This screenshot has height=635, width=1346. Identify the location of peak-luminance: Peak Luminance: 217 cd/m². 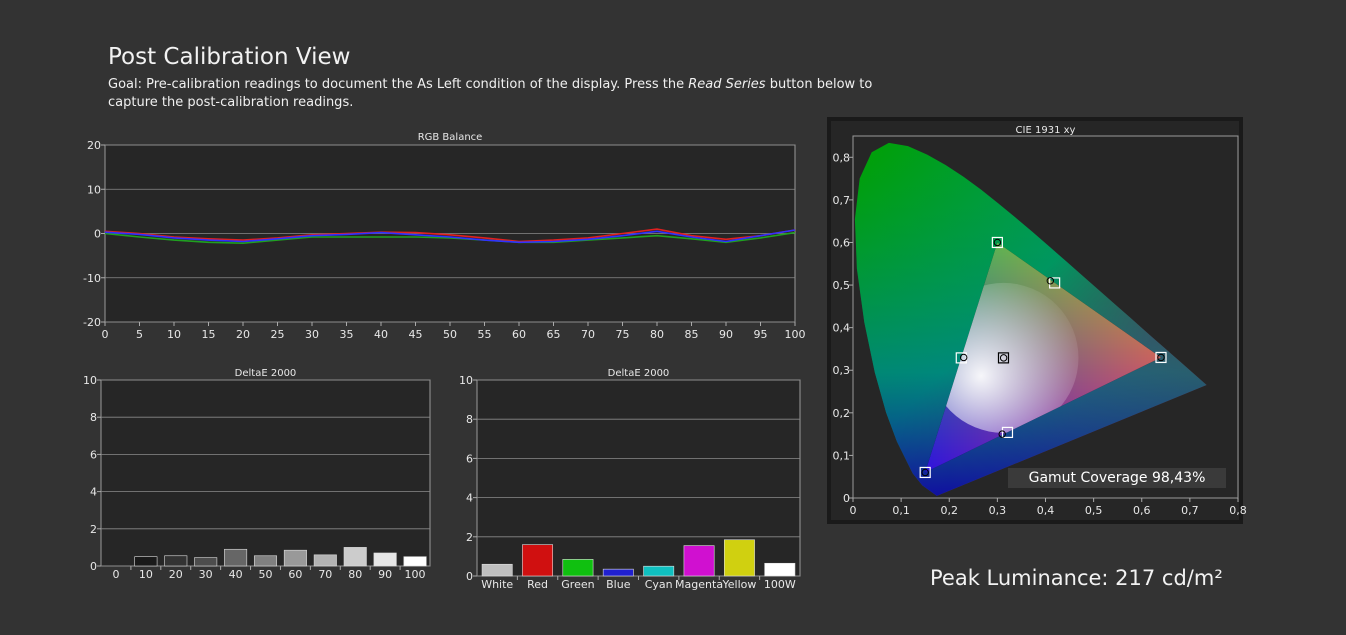
(1076, 578).